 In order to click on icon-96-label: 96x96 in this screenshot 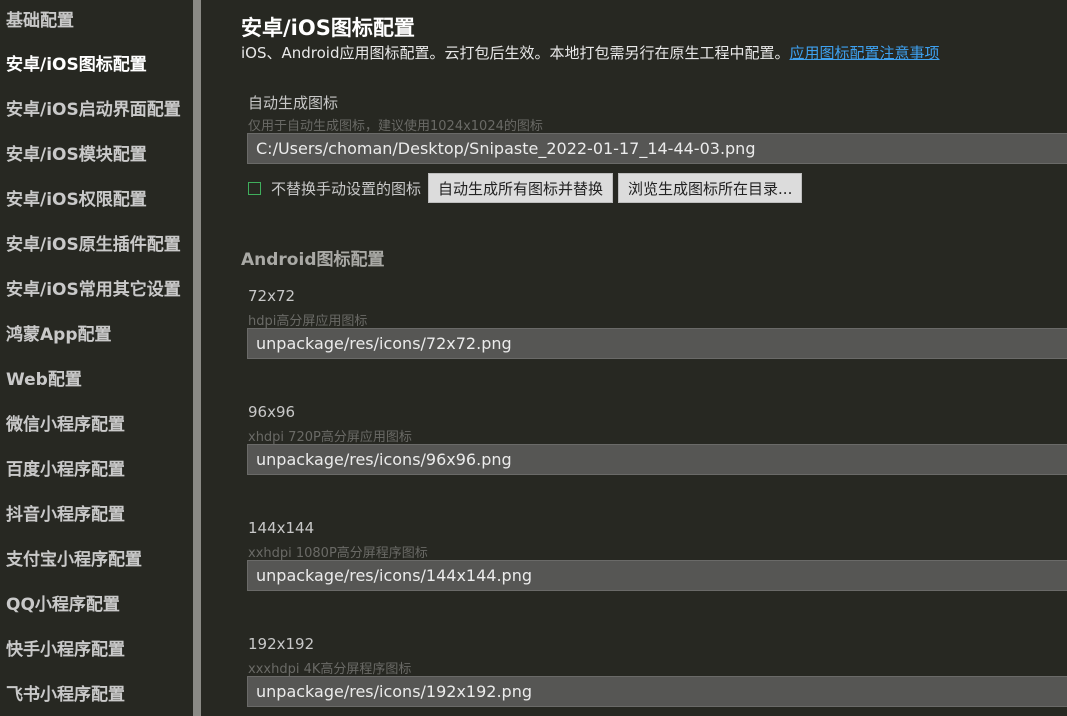, I will do `click(272, 412)`.